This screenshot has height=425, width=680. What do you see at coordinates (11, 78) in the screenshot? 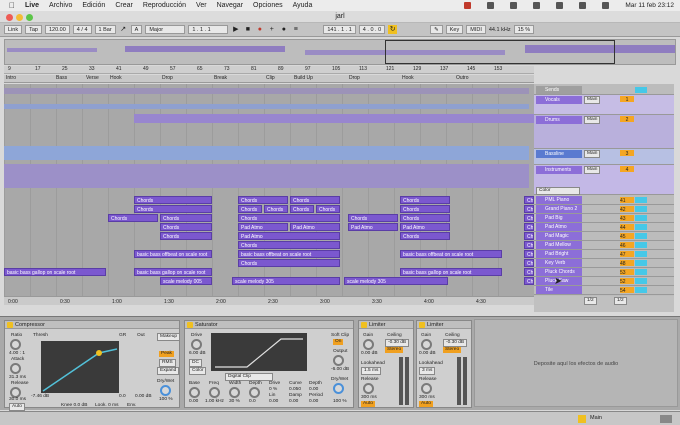
I see `locator-intro: Intro` at bounding box center [11, 78].